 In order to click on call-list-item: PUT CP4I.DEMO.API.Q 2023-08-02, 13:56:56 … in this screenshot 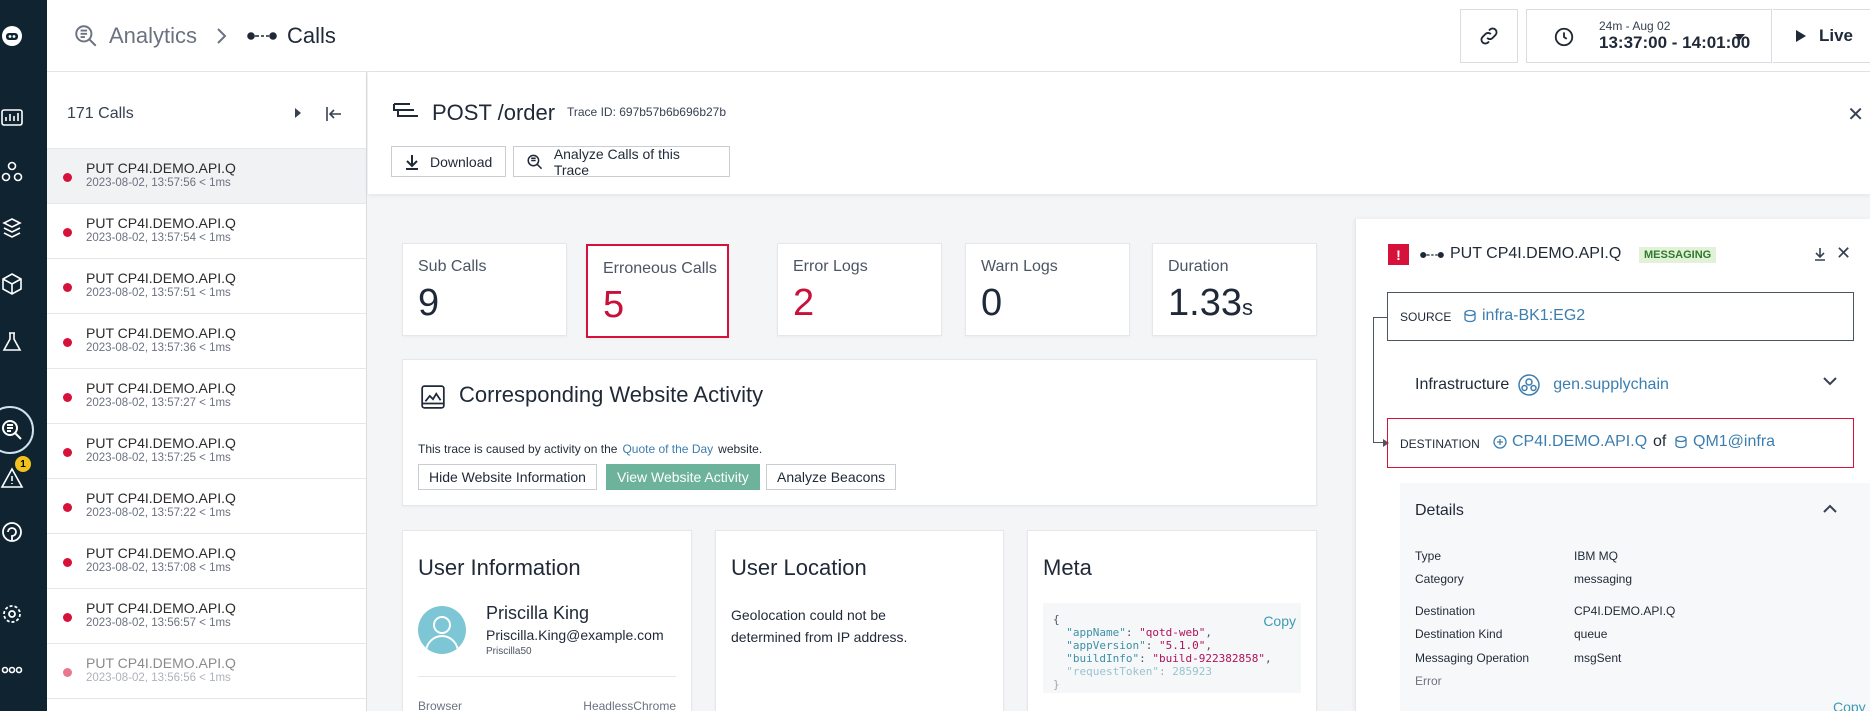, I will do `click(206, 671)`.